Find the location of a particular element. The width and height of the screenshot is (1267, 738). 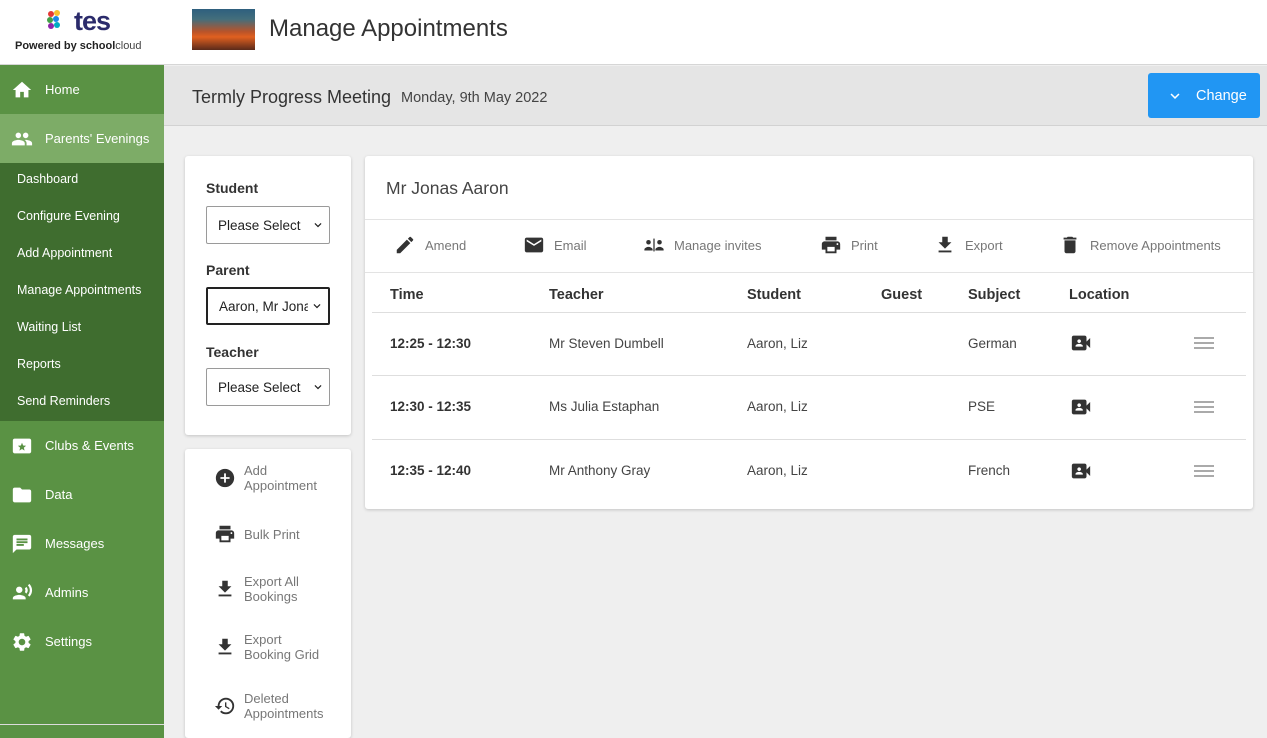

meeting-title: Termly Progress Meeting is located at coordinates (292, 97).